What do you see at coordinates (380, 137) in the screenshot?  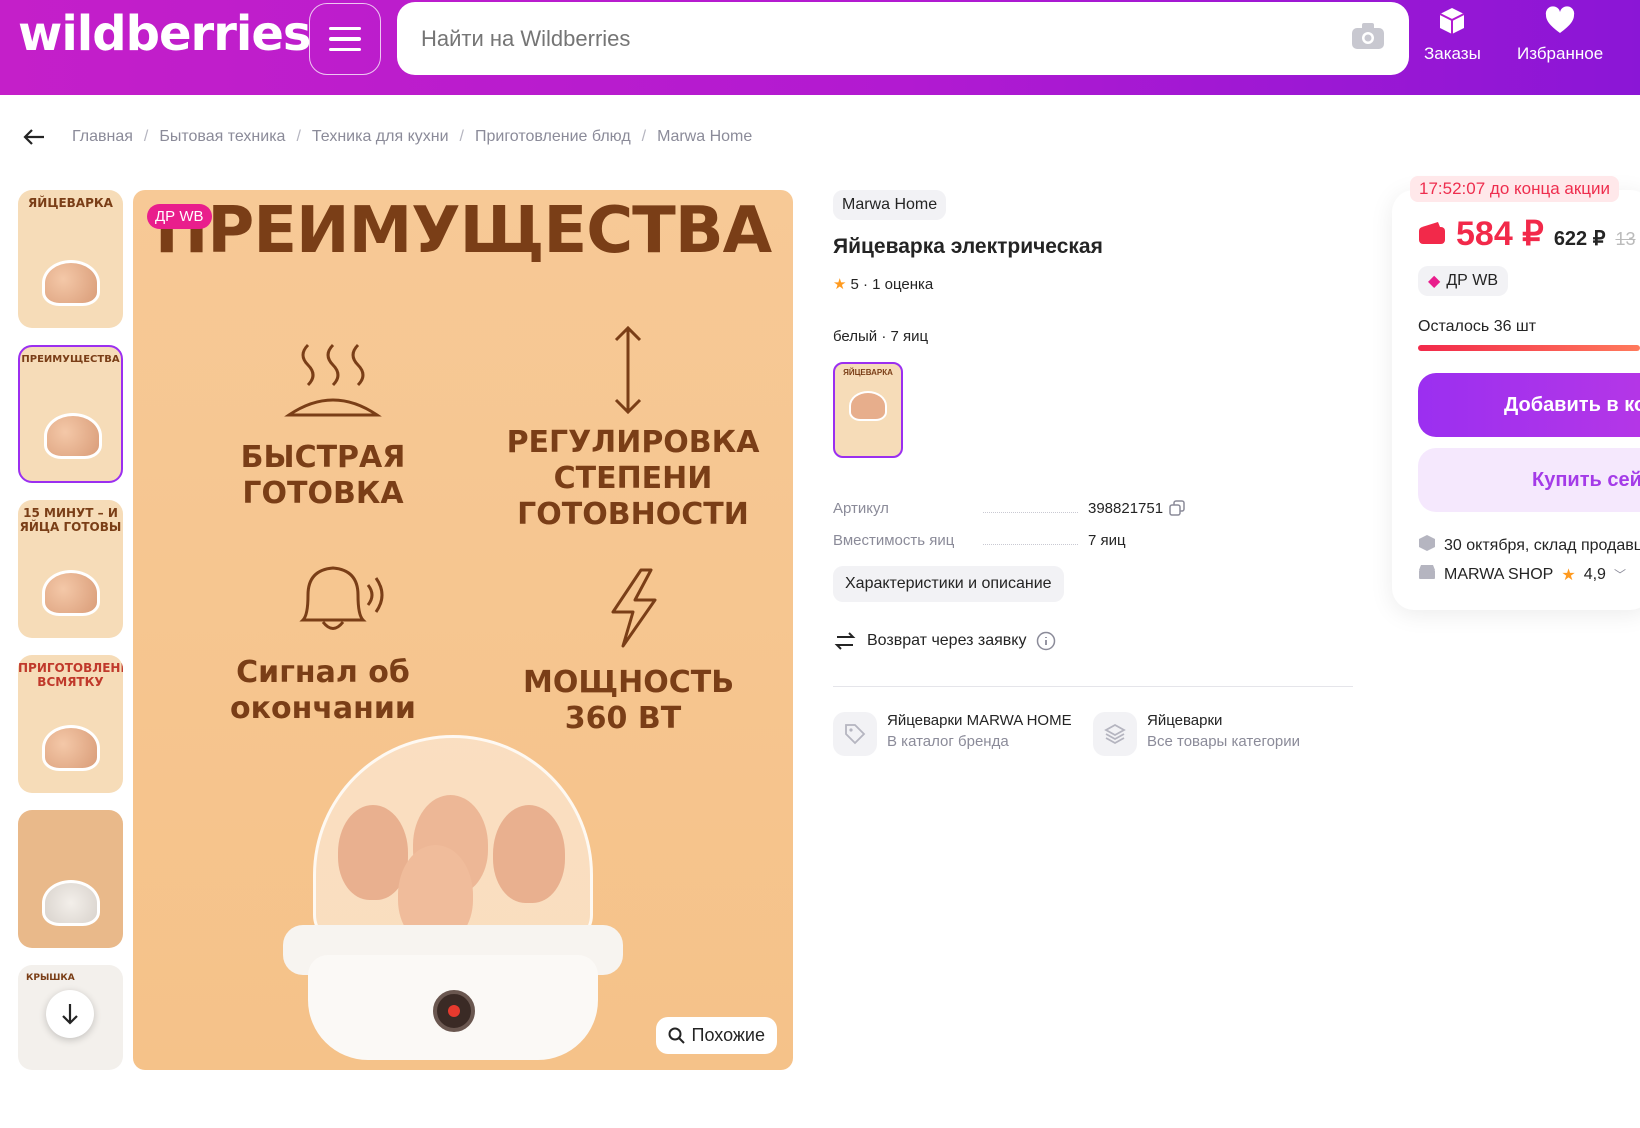 I see `breadcrumb-item: Техника для кухни` at bounding box center [380, 137].